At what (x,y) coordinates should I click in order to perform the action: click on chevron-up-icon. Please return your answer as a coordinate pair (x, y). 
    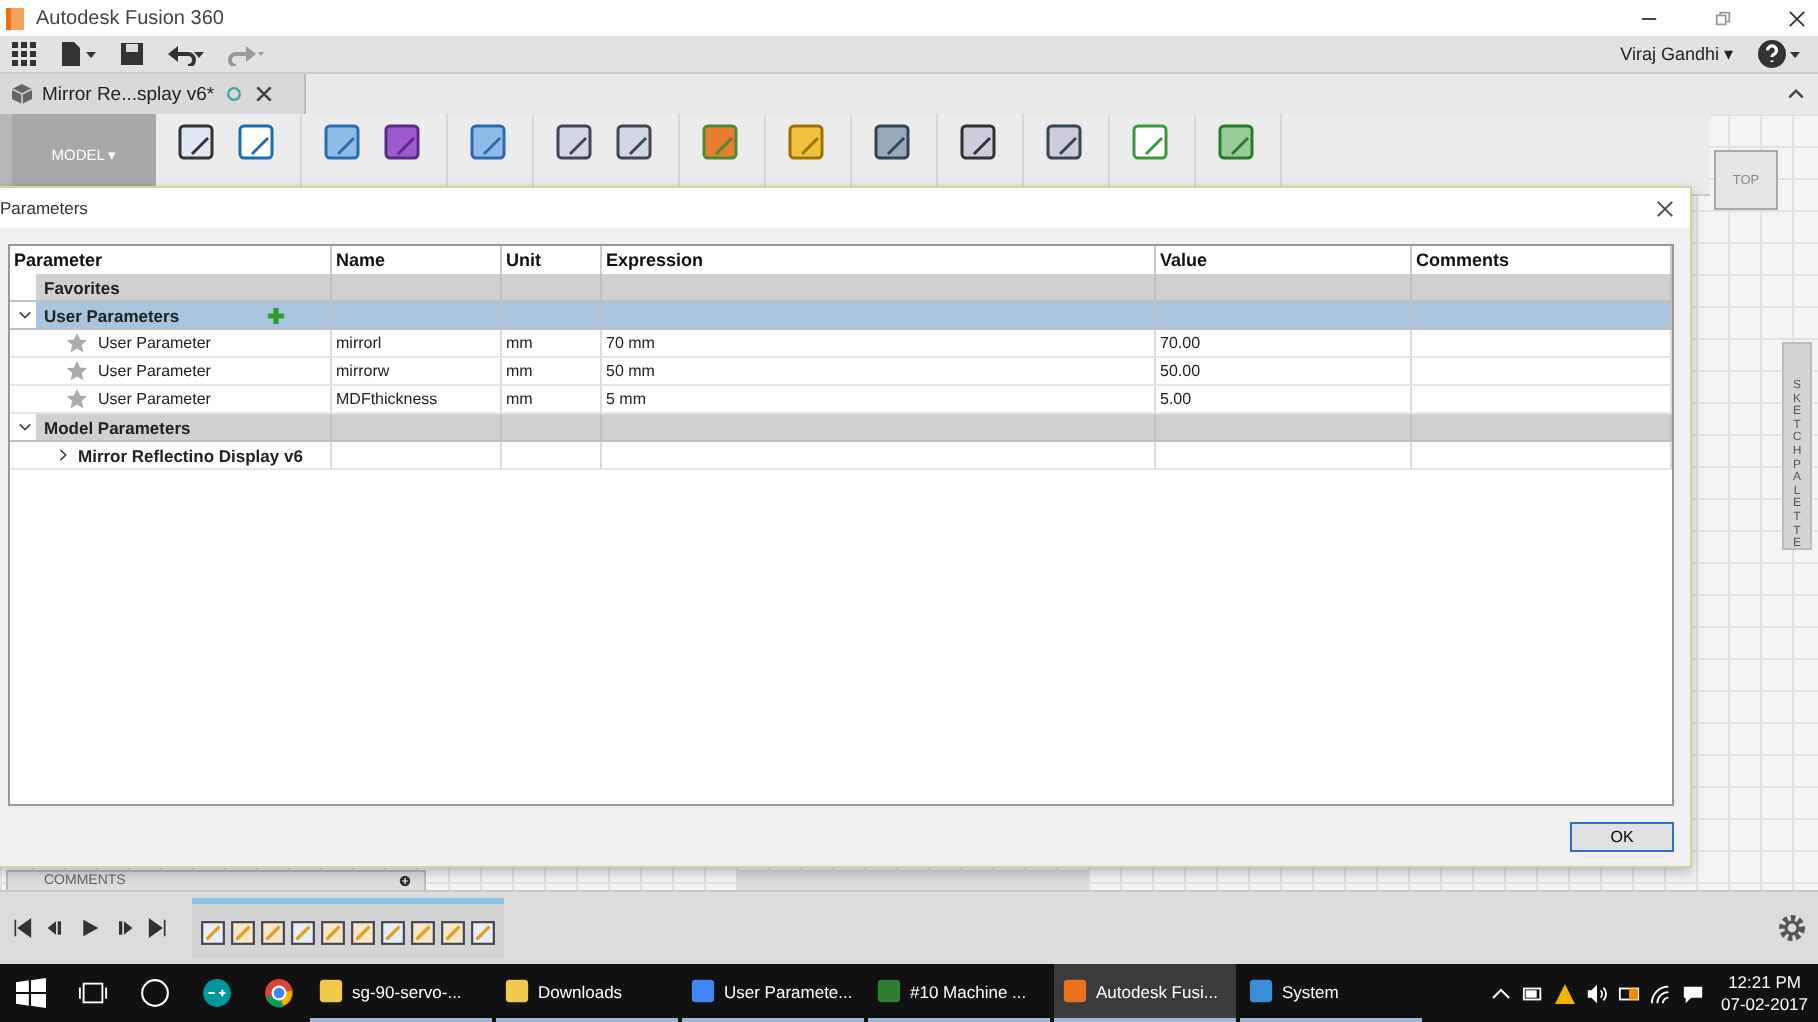
    Looking at the image, I should click on (1500, 993).